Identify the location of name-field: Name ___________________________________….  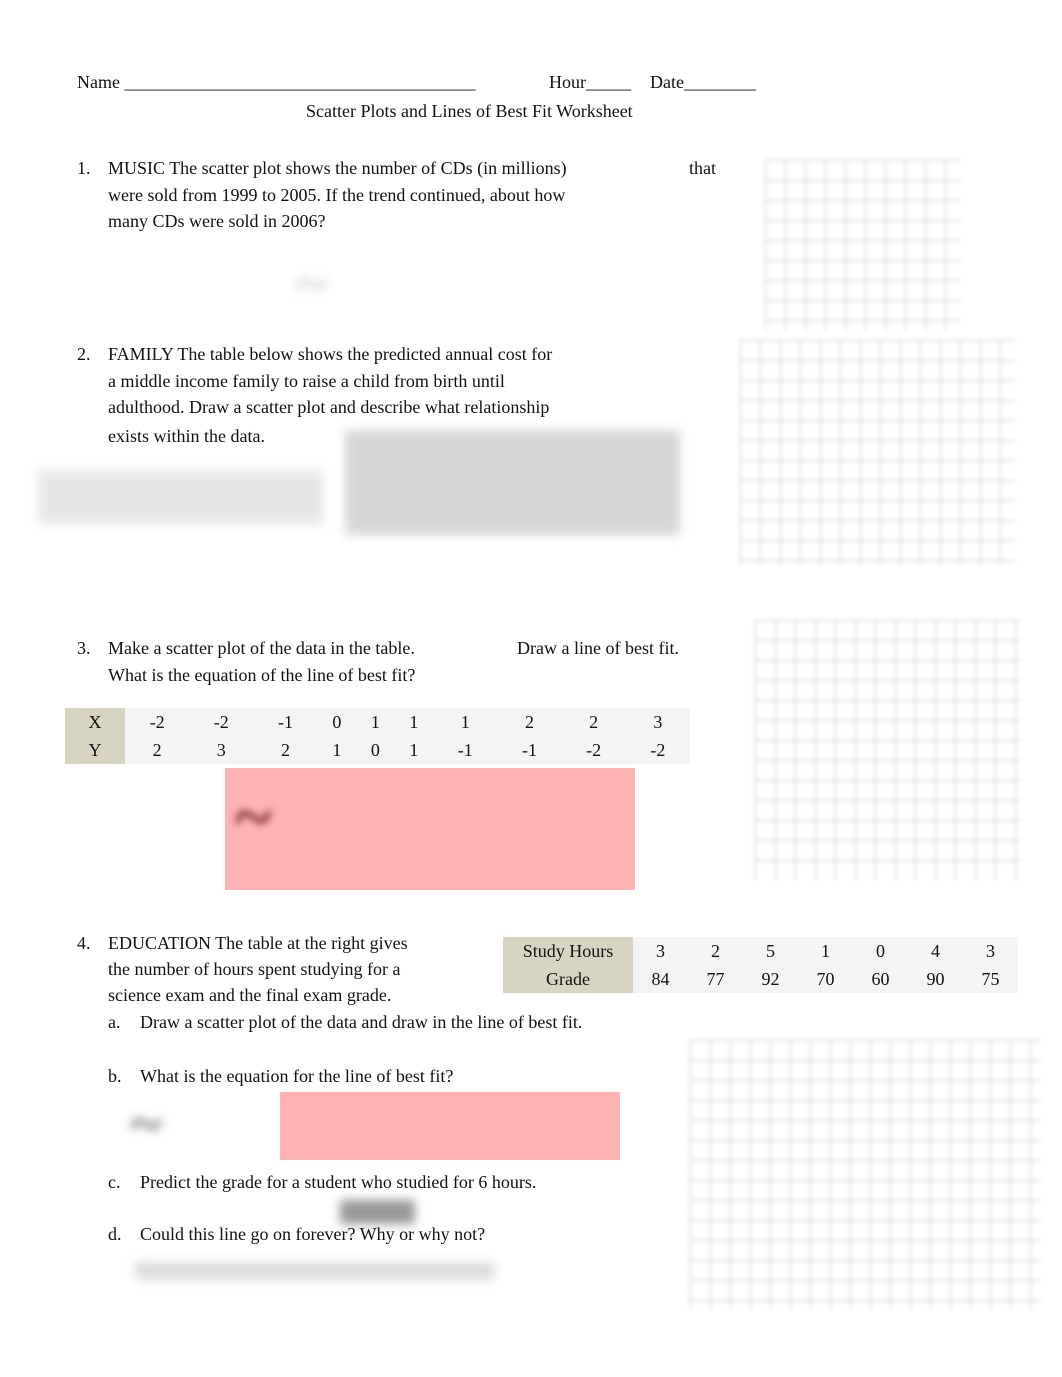
(276, 82).